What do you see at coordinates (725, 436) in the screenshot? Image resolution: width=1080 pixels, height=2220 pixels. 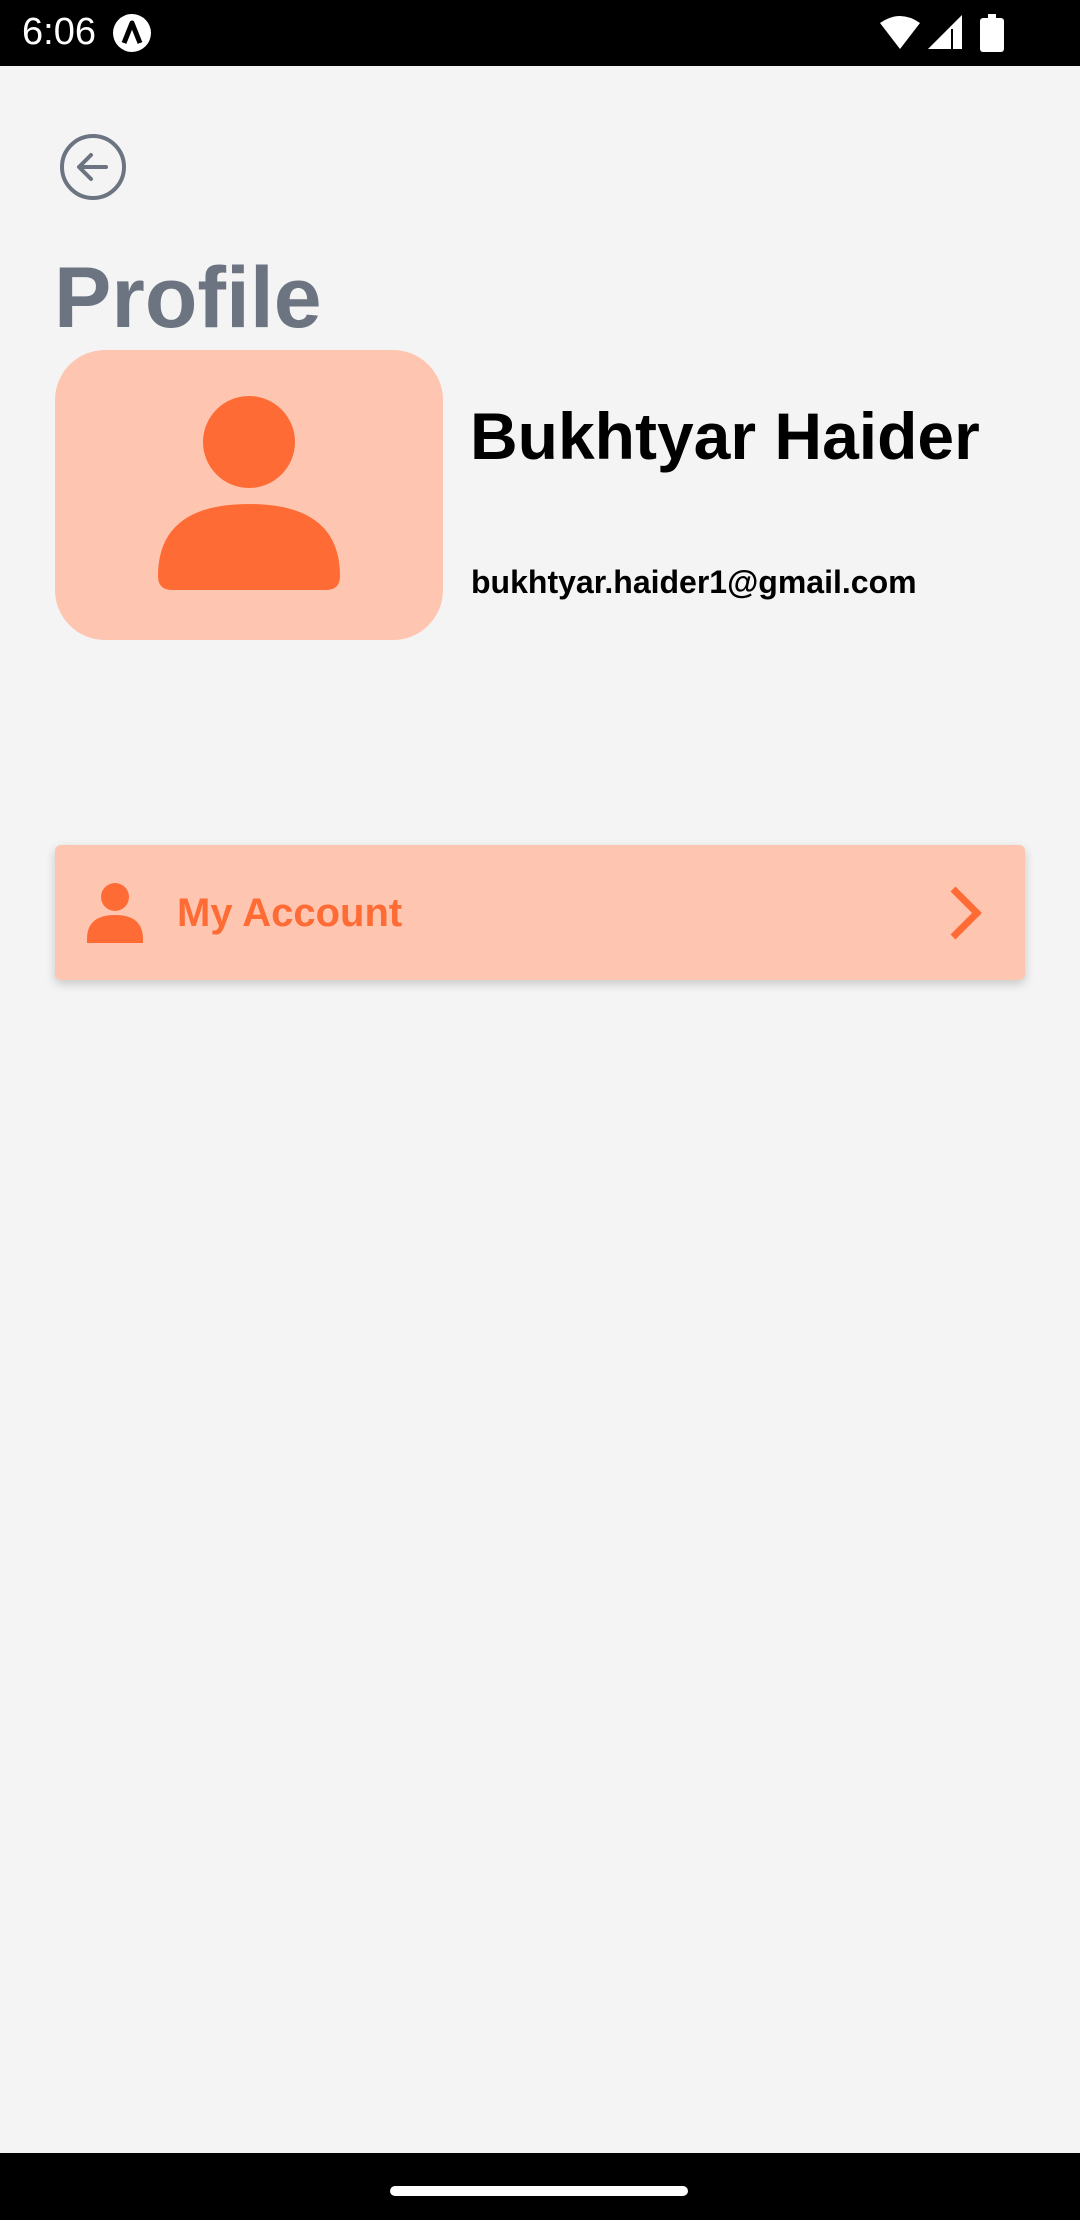 I see `user-name: Bukhtyar Haider` at bounding box center [725, 436].